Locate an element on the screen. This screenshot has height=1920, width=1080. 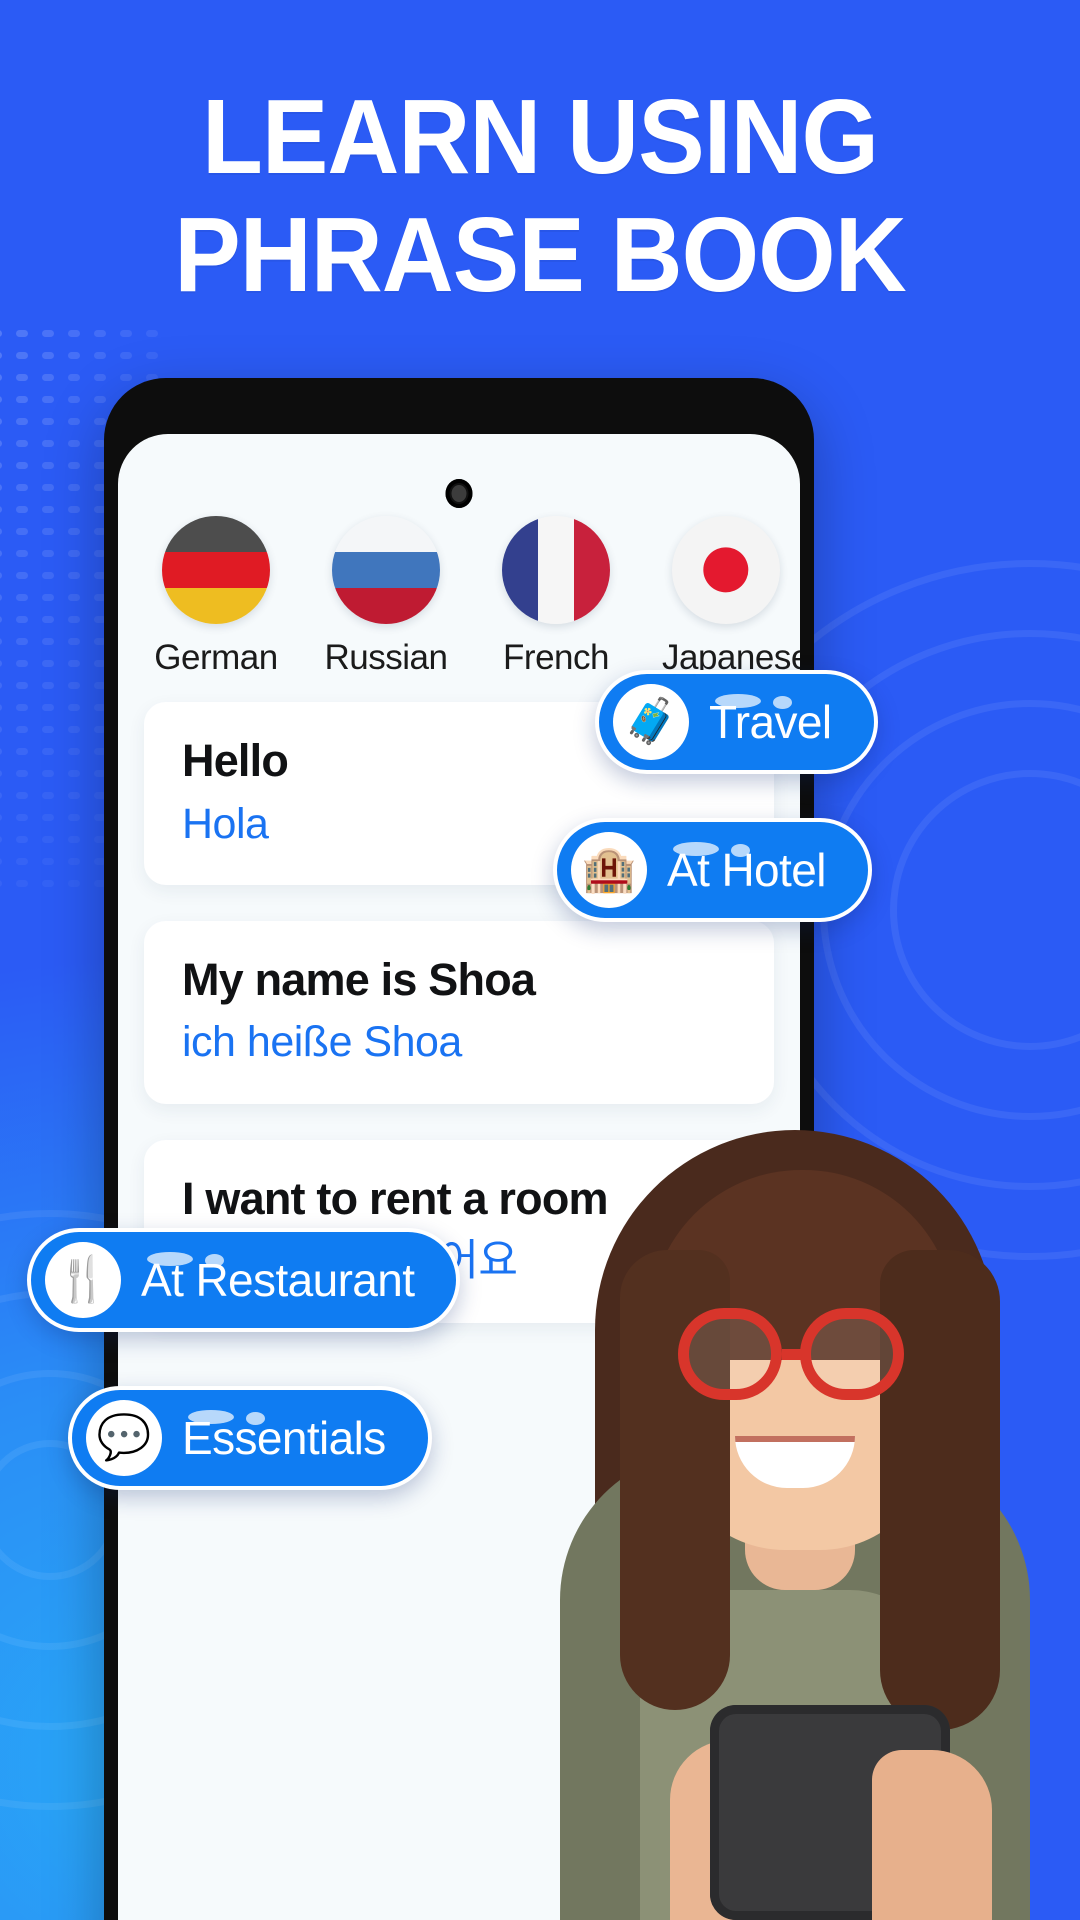
language-item-japanese: Japanese is located at coordinates (731, 597).